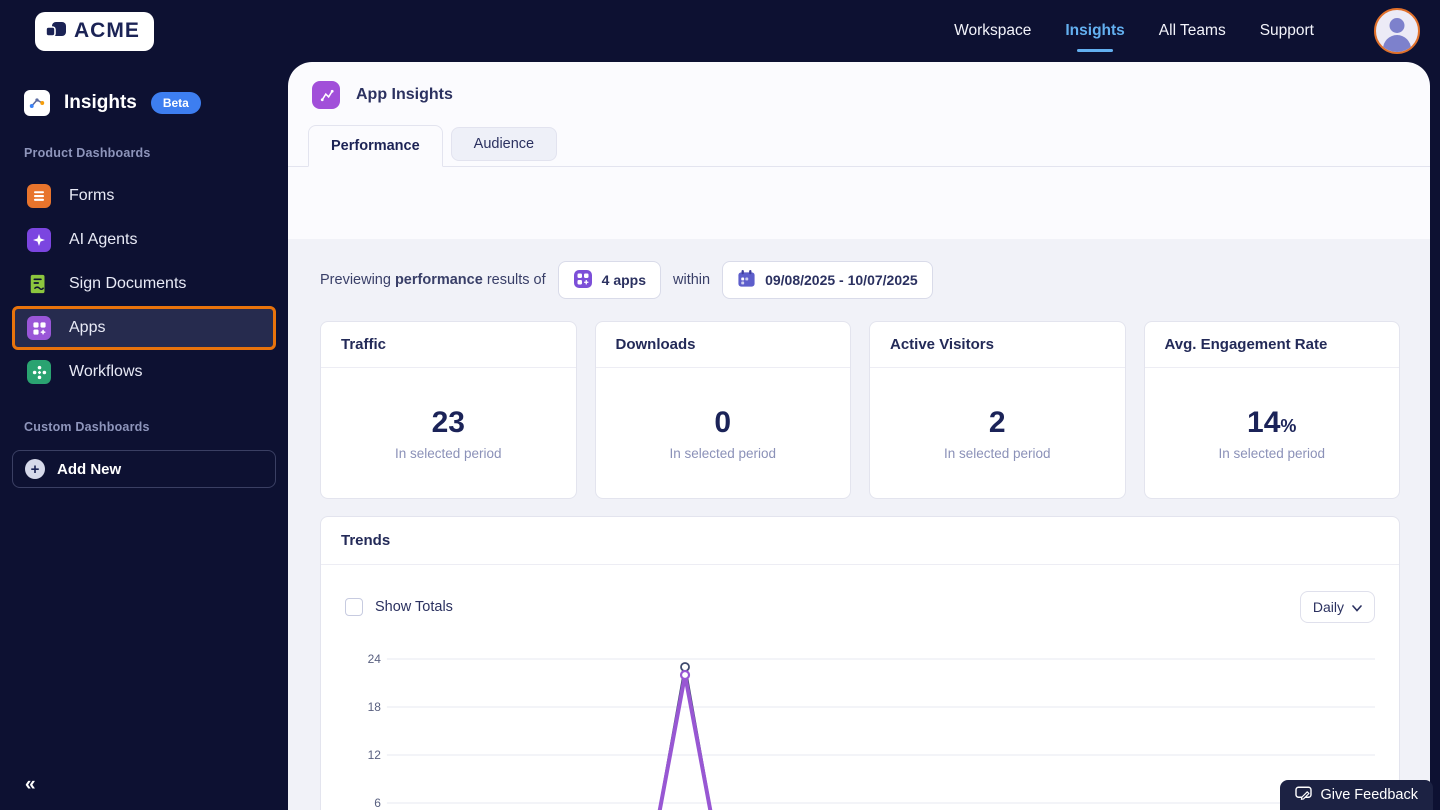 The width and height of the screenshot is (1440, 810). What do you see at coordinates (87, 153) in the screenshot?
I see `section-product-dashboards: Product Dashboards` at bounding box center [87, 153].